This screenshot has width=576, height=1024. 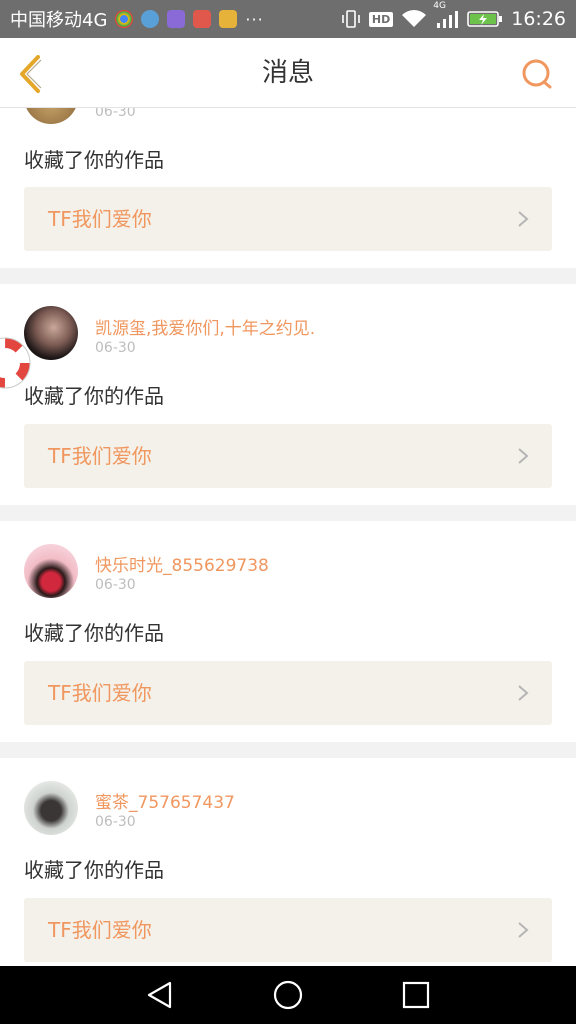 I want to click on chrome-app-icon, so click(x=124, y=19).